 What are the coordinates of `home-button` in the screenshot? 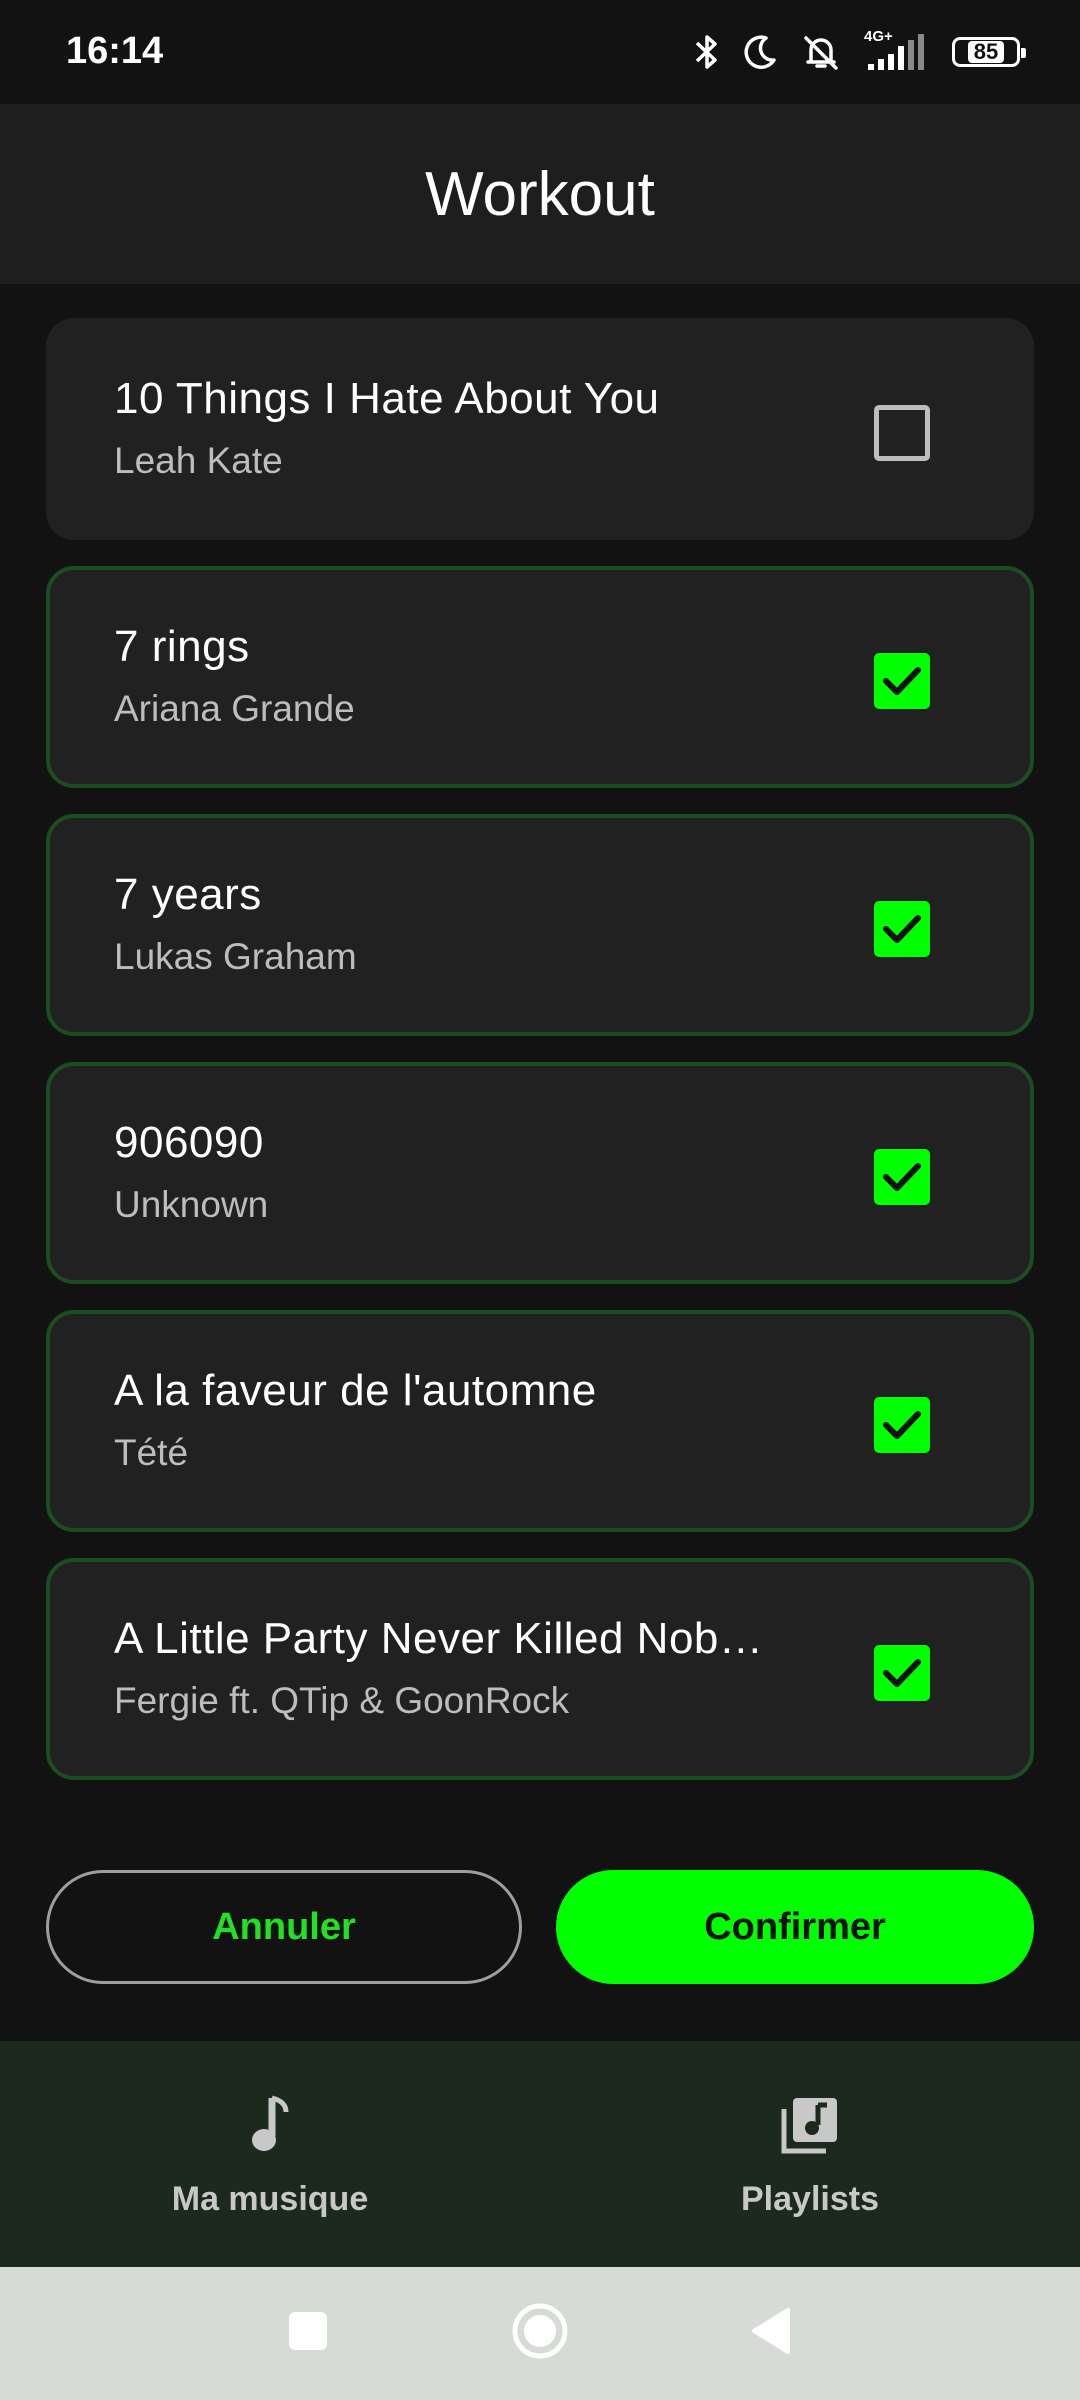 It's located at (540, 2333).